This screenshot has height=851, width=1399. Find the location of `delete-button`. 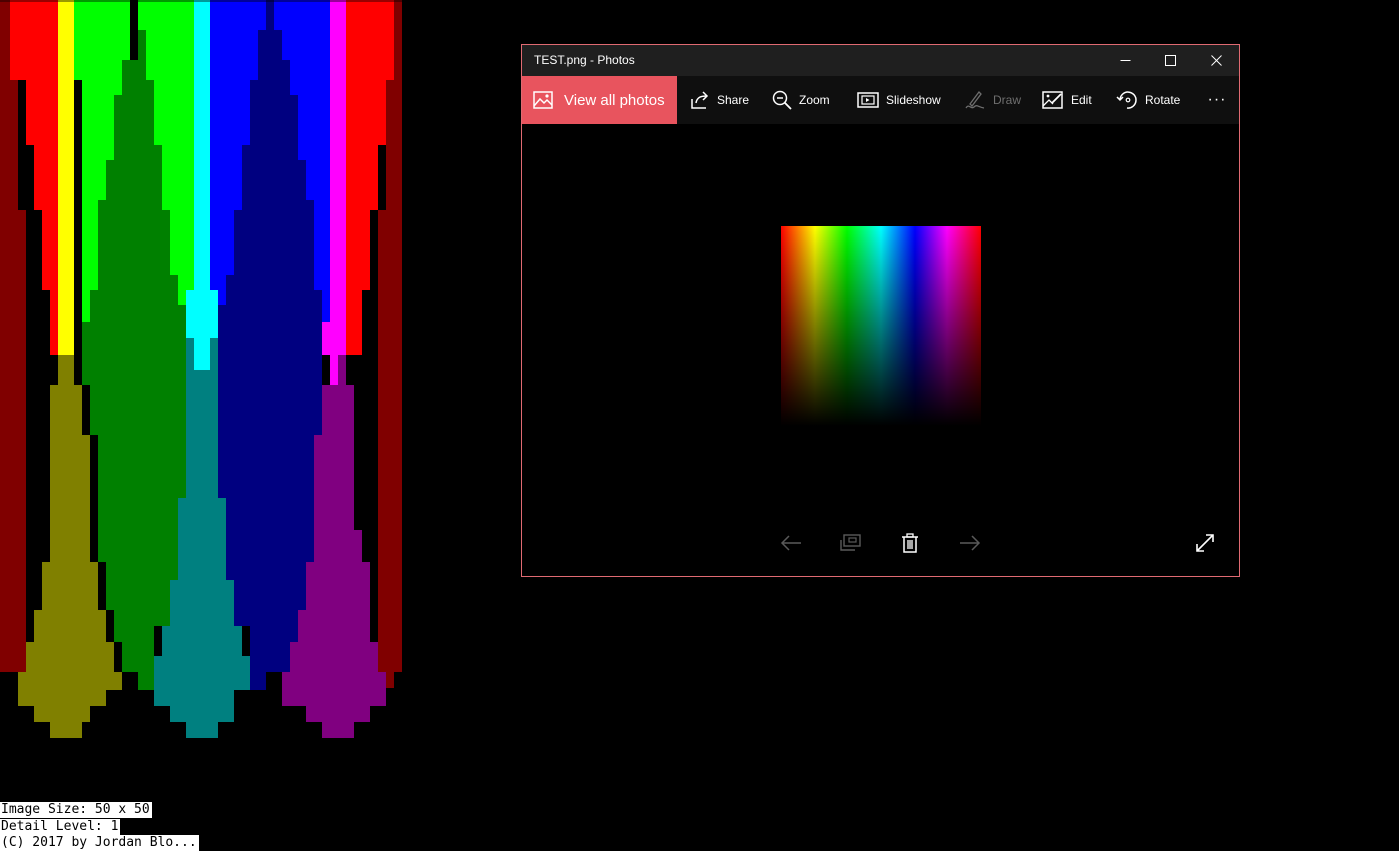

delete-button is located at coordinates (910, 543).